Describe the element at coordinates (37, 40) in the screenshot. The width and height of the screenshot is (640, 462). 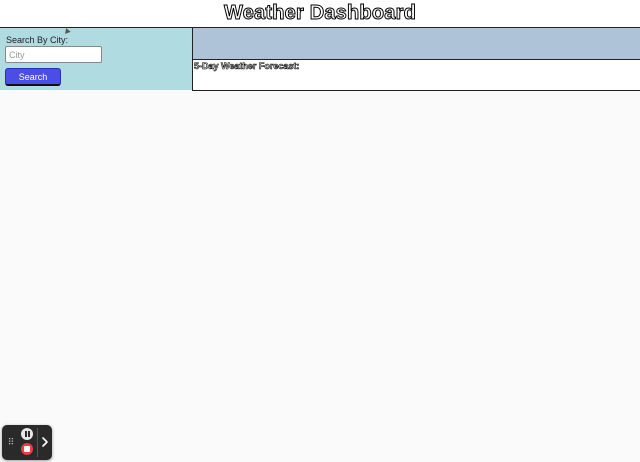
I see `search-label: Search By City:` at that location.